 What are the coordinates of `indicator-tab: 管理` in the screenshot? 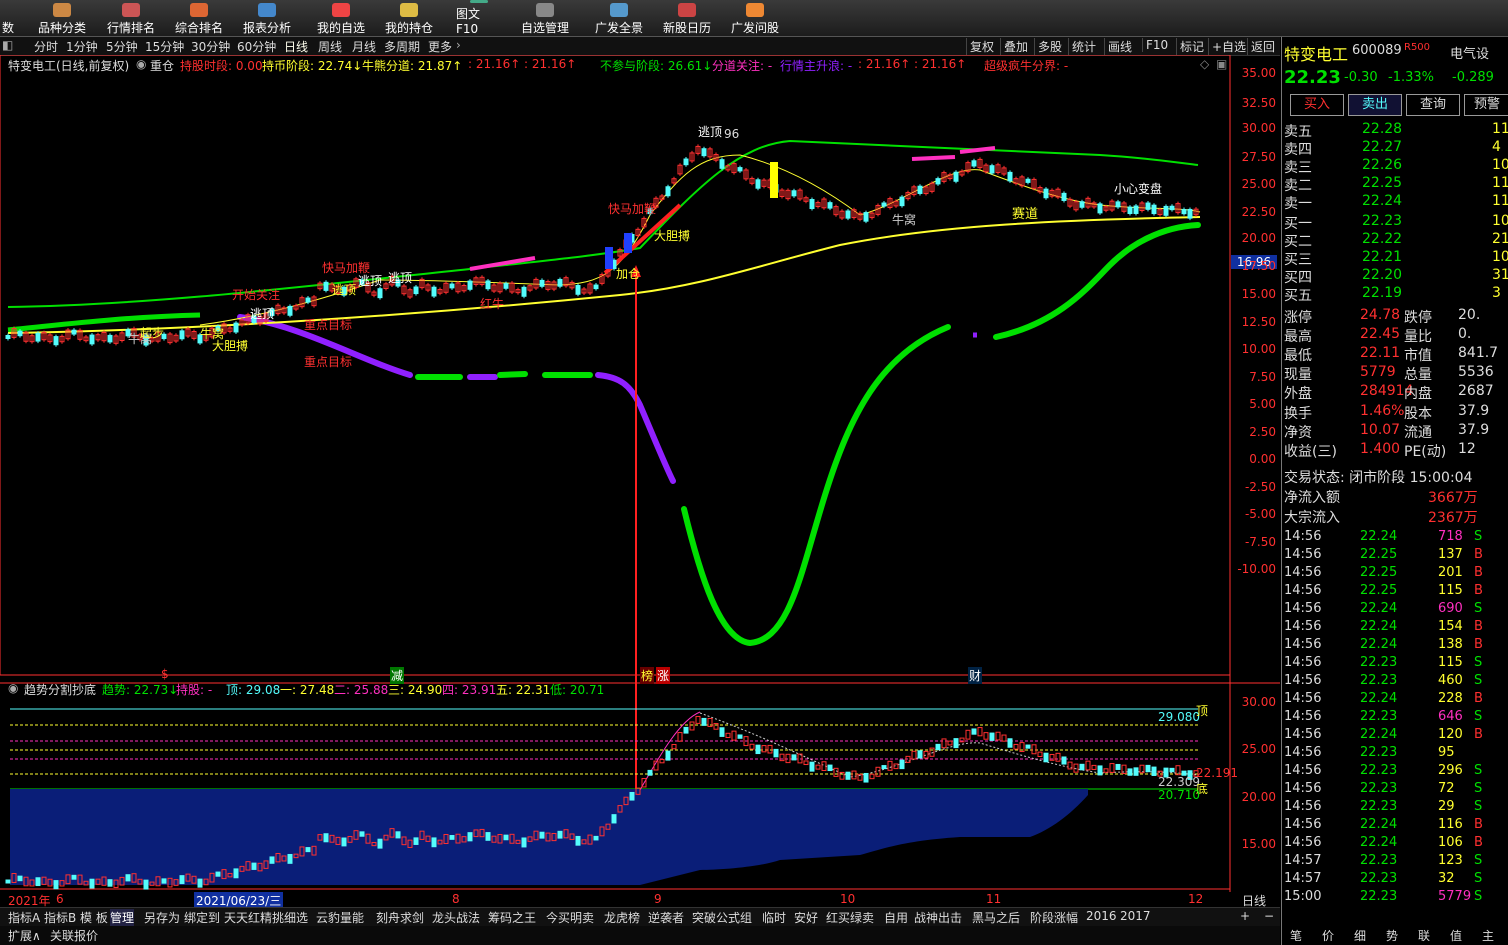 It's located at (122, 917).